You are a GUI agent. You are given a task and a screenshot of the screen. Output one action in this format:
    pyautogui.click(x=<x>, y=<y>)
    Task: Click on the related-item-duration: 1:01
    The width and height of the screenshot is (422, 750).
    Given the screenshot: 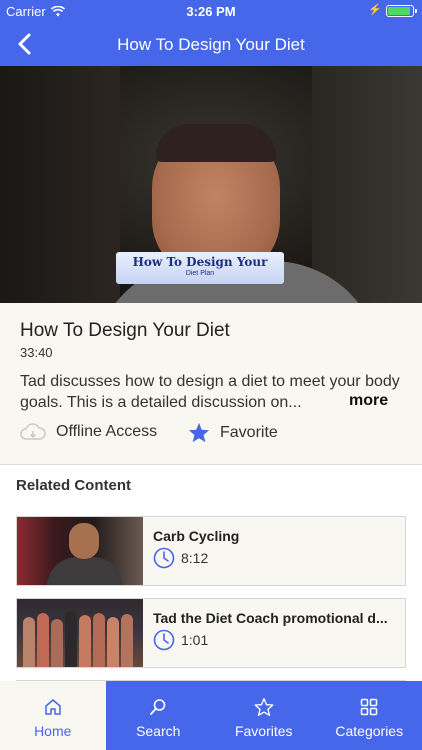 What is the action you would take?
    pyautogui.click(x=180, y=640)
    